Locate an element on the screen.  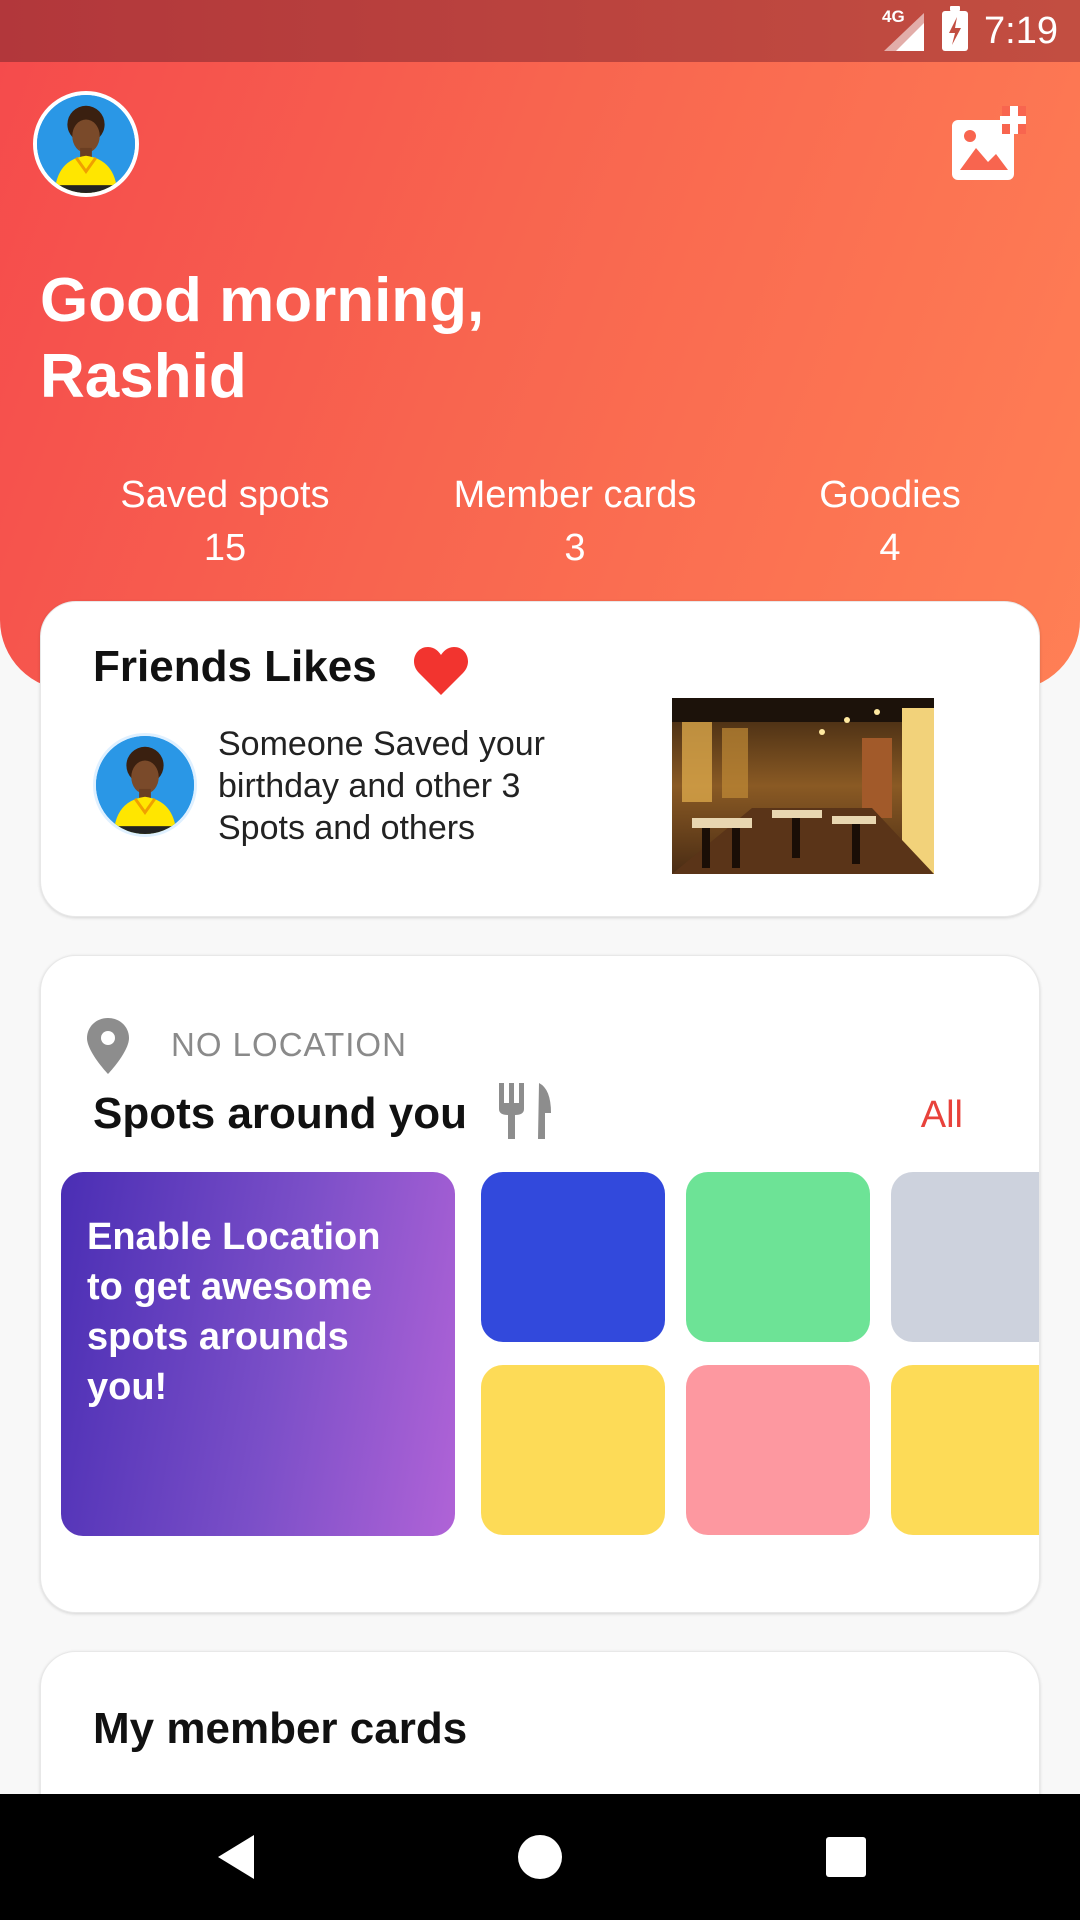
spots-title: Spots around you is located at coordinates (280, 1113).